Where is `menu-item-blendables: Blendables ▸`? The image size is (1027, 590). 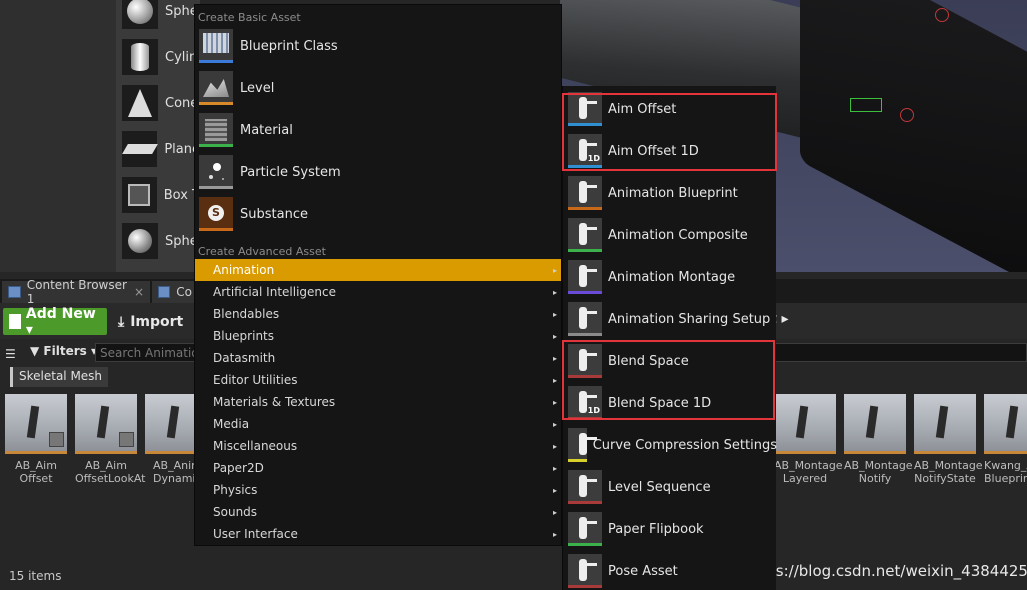
menu-item-blendables: Blendables ▸ is located at coordinates (378, 314).